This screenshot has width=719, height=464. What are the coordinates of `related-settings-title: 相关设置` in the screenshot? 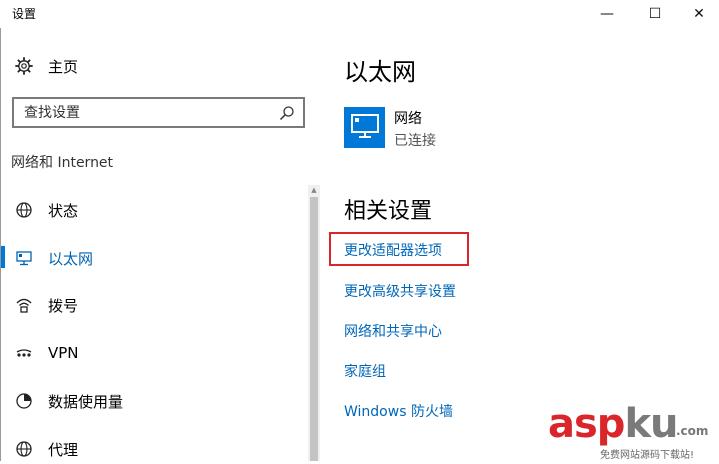 It's located at (388, 211).